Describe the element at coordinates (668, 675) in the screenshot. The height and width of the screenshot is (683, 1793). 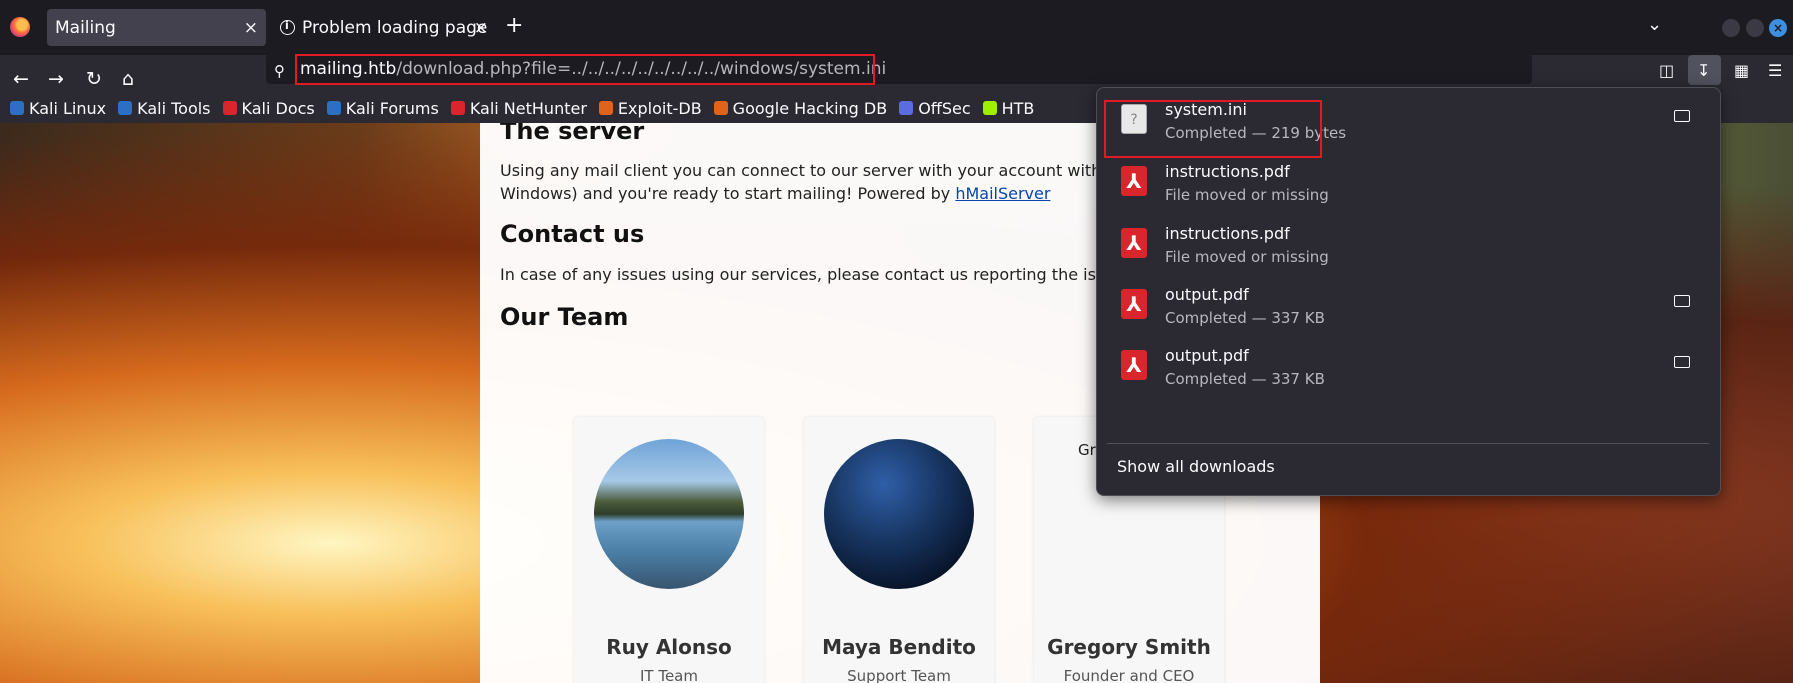
I see `team-member-role: IT Team` at that location.